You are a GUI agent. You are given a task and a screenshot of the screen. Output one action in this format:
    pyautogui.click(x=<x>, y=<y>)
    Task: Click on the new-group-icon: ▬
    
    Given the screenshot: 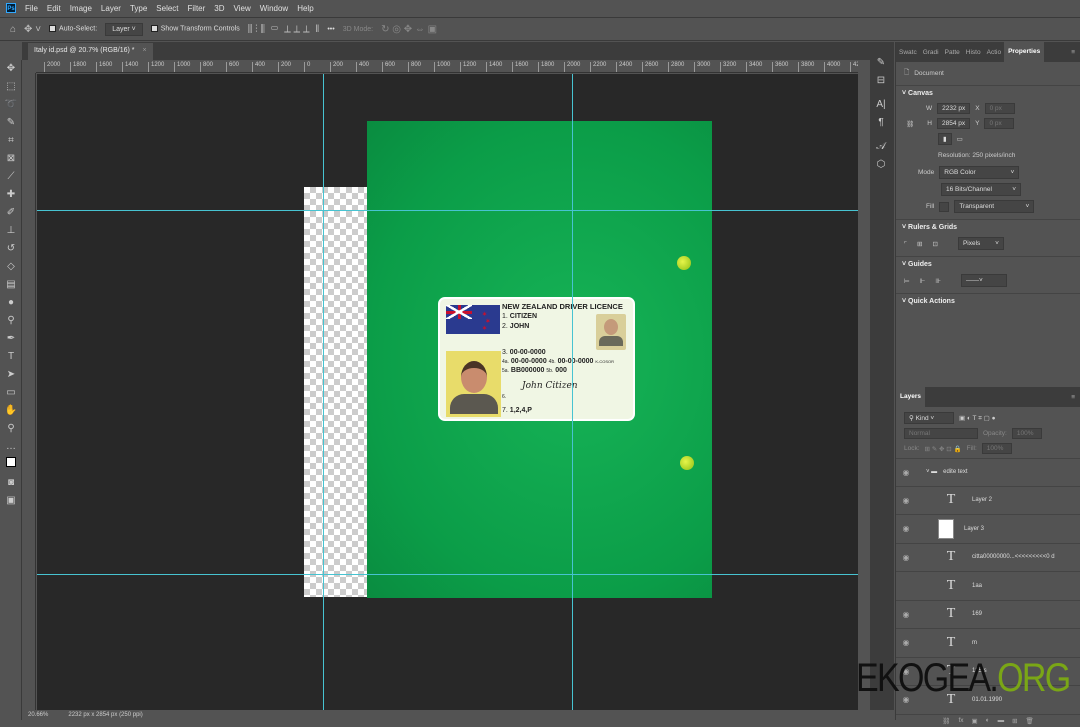 What is the action you would take?
    pyautogui.click(x=1001, y=720)
    